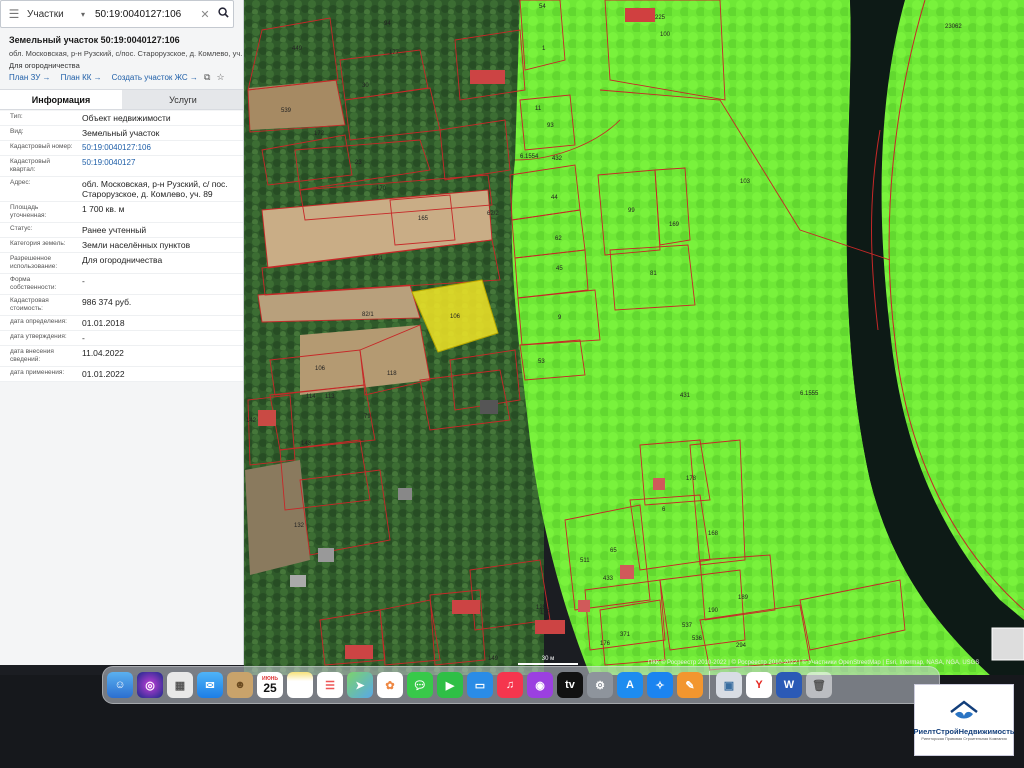  Describe the element at coordinates (240, 685) in the screenshot. I see `contacts-icon: ☻` at that location.